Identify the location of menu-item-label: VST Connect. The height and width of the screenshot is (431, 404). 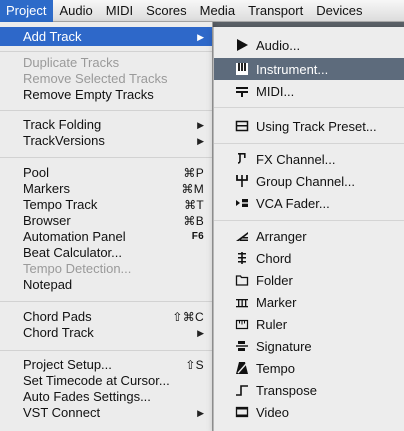
(62, 412).